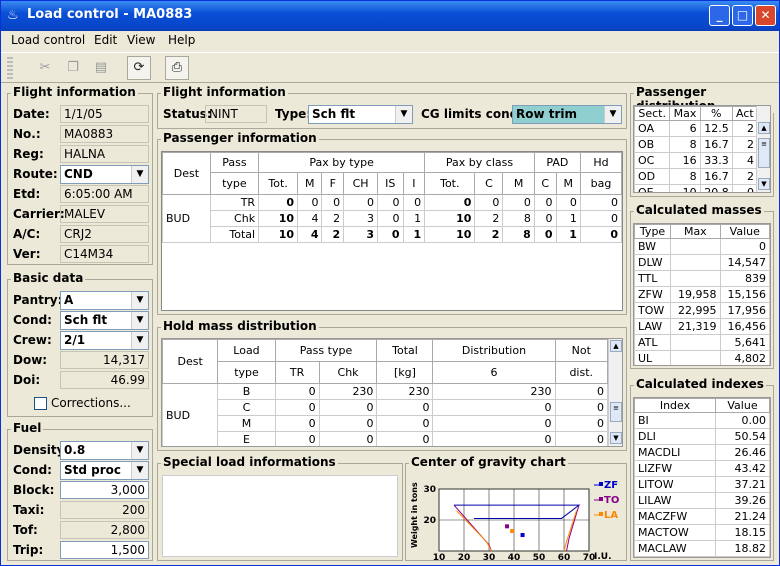 This screenshot has width=780, height=566. I want to click on fuel-value-5: 1,500, so click(104, 550).